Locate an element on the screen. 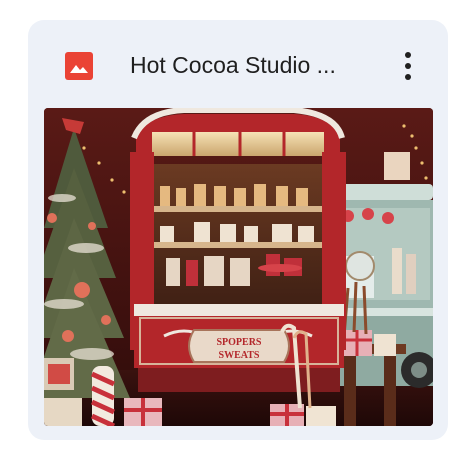  sign-line-2: SWEATS is located at coordinates (239, 355).